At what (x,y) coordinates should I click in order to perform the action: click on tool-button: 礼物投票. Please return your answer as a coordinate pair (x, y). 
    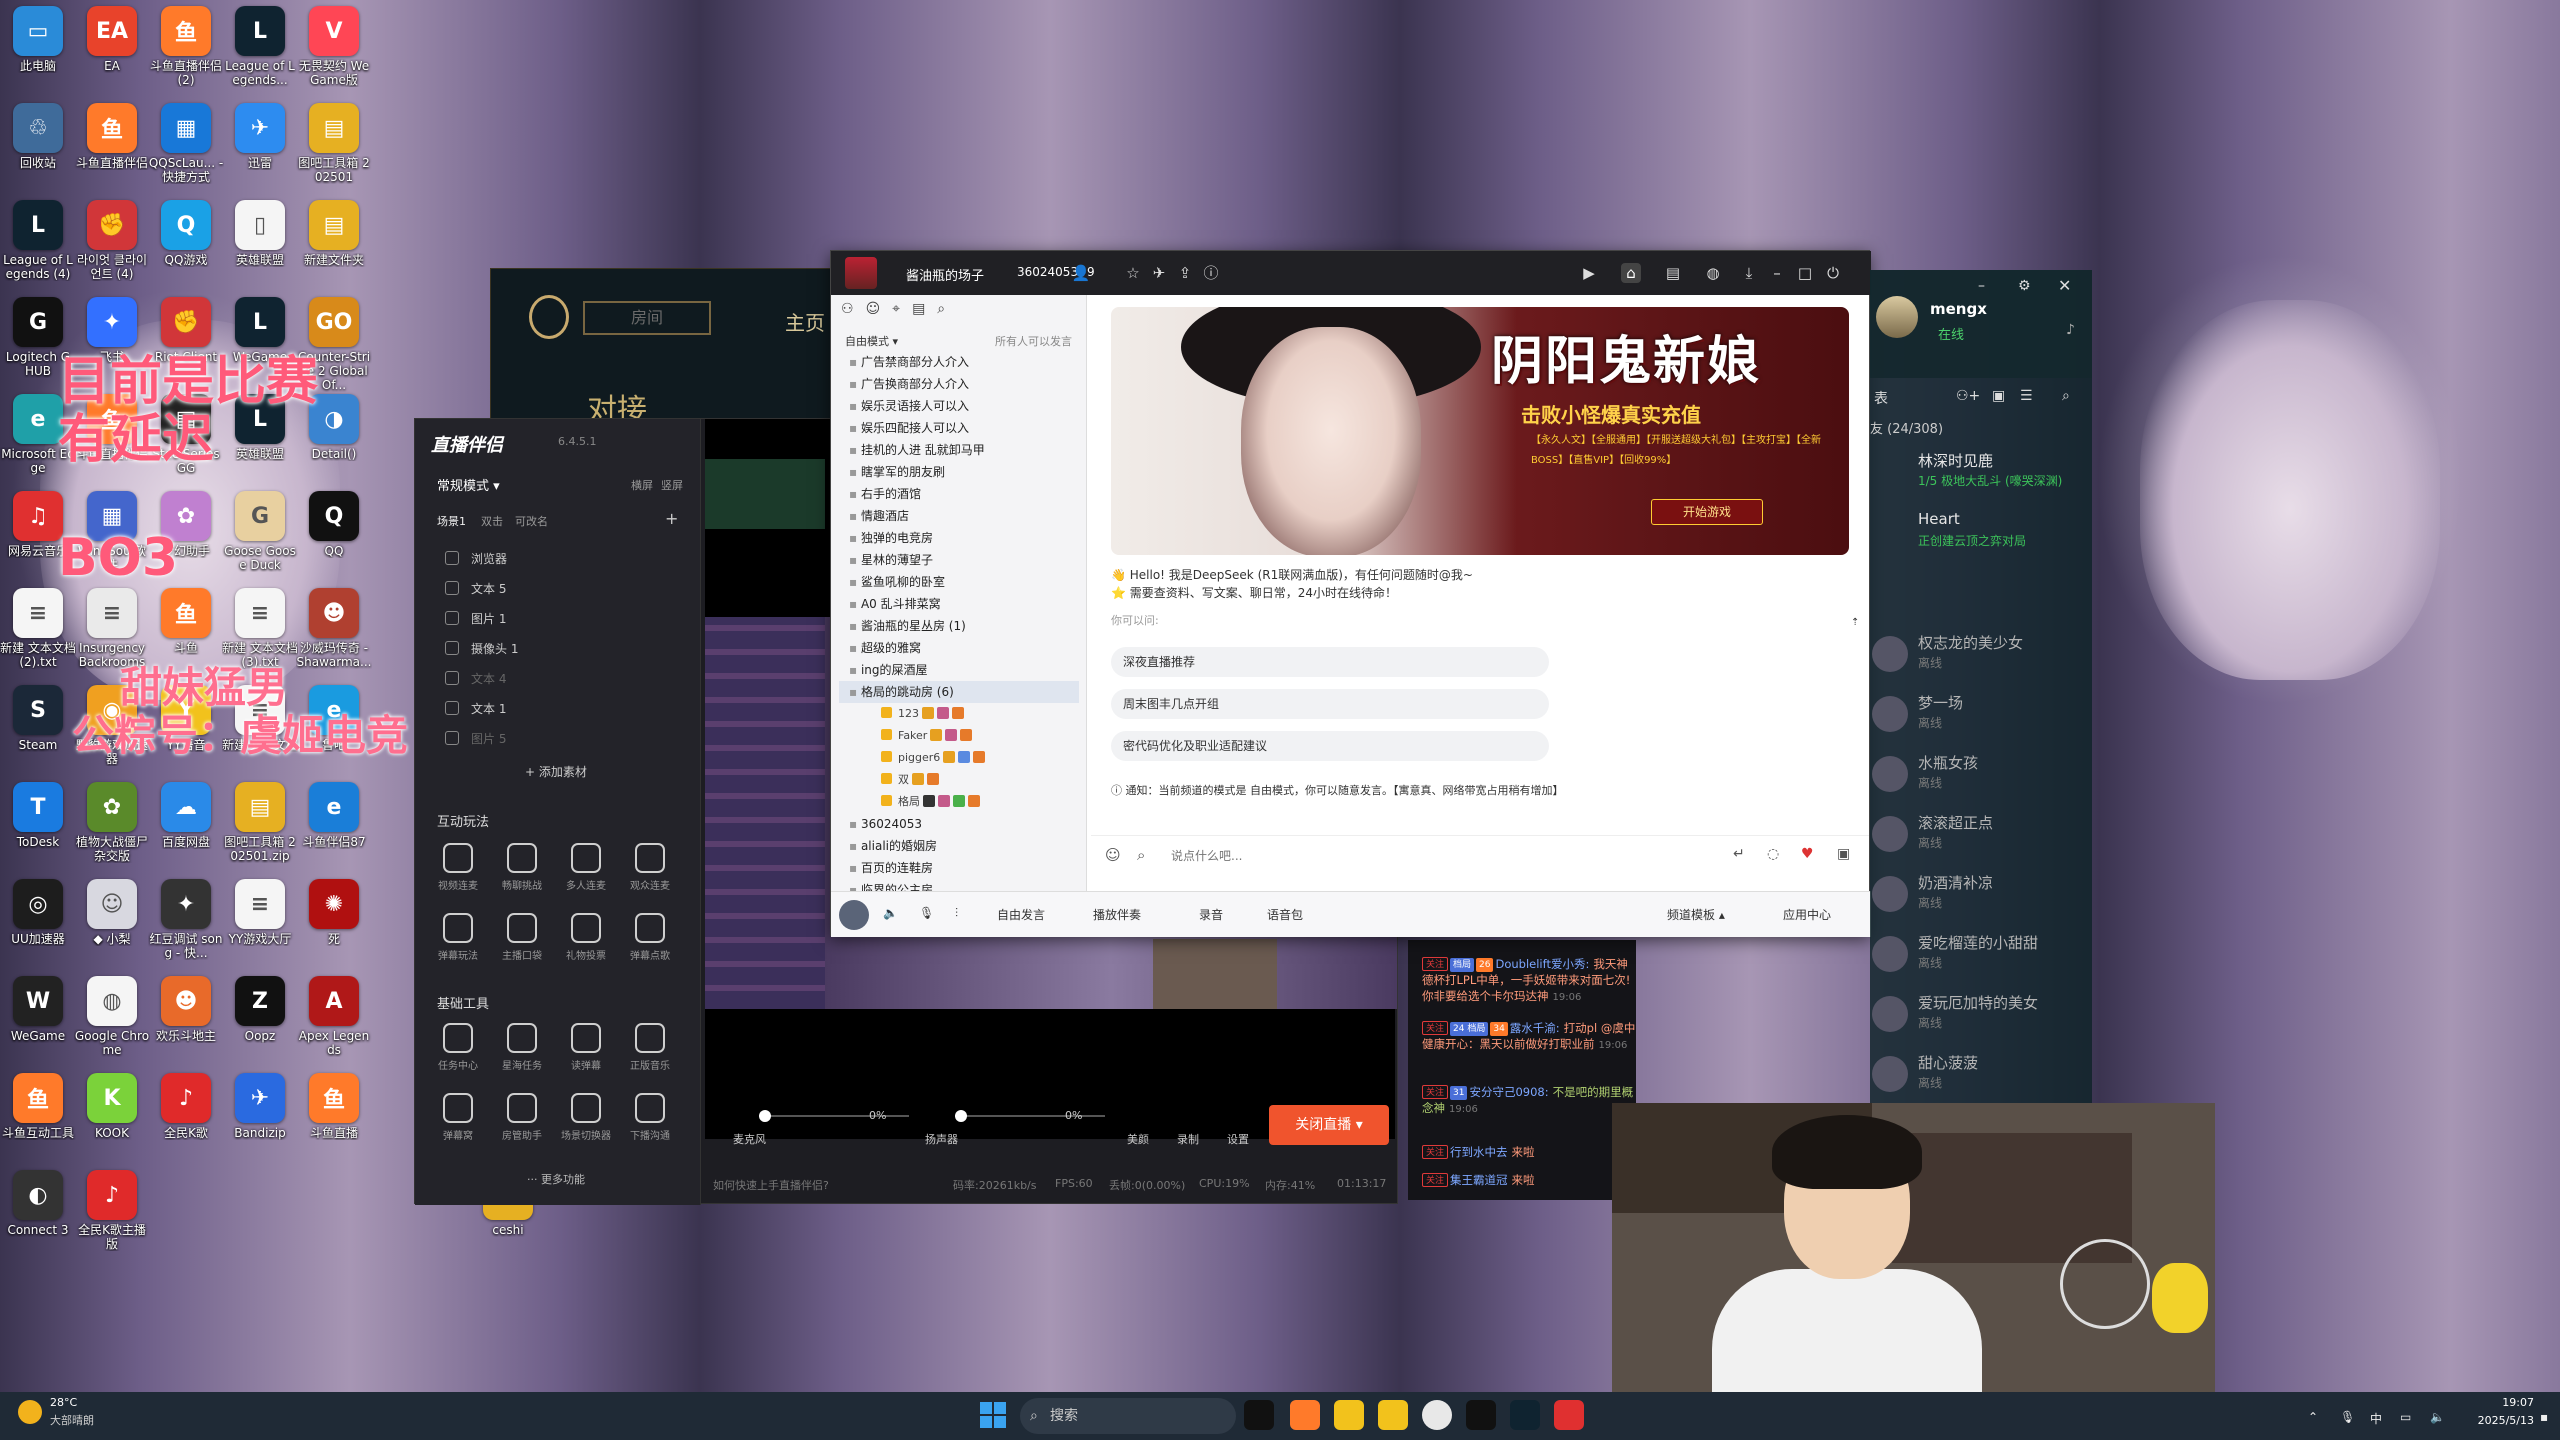
    Looking at the image, I should click on (586, 937).